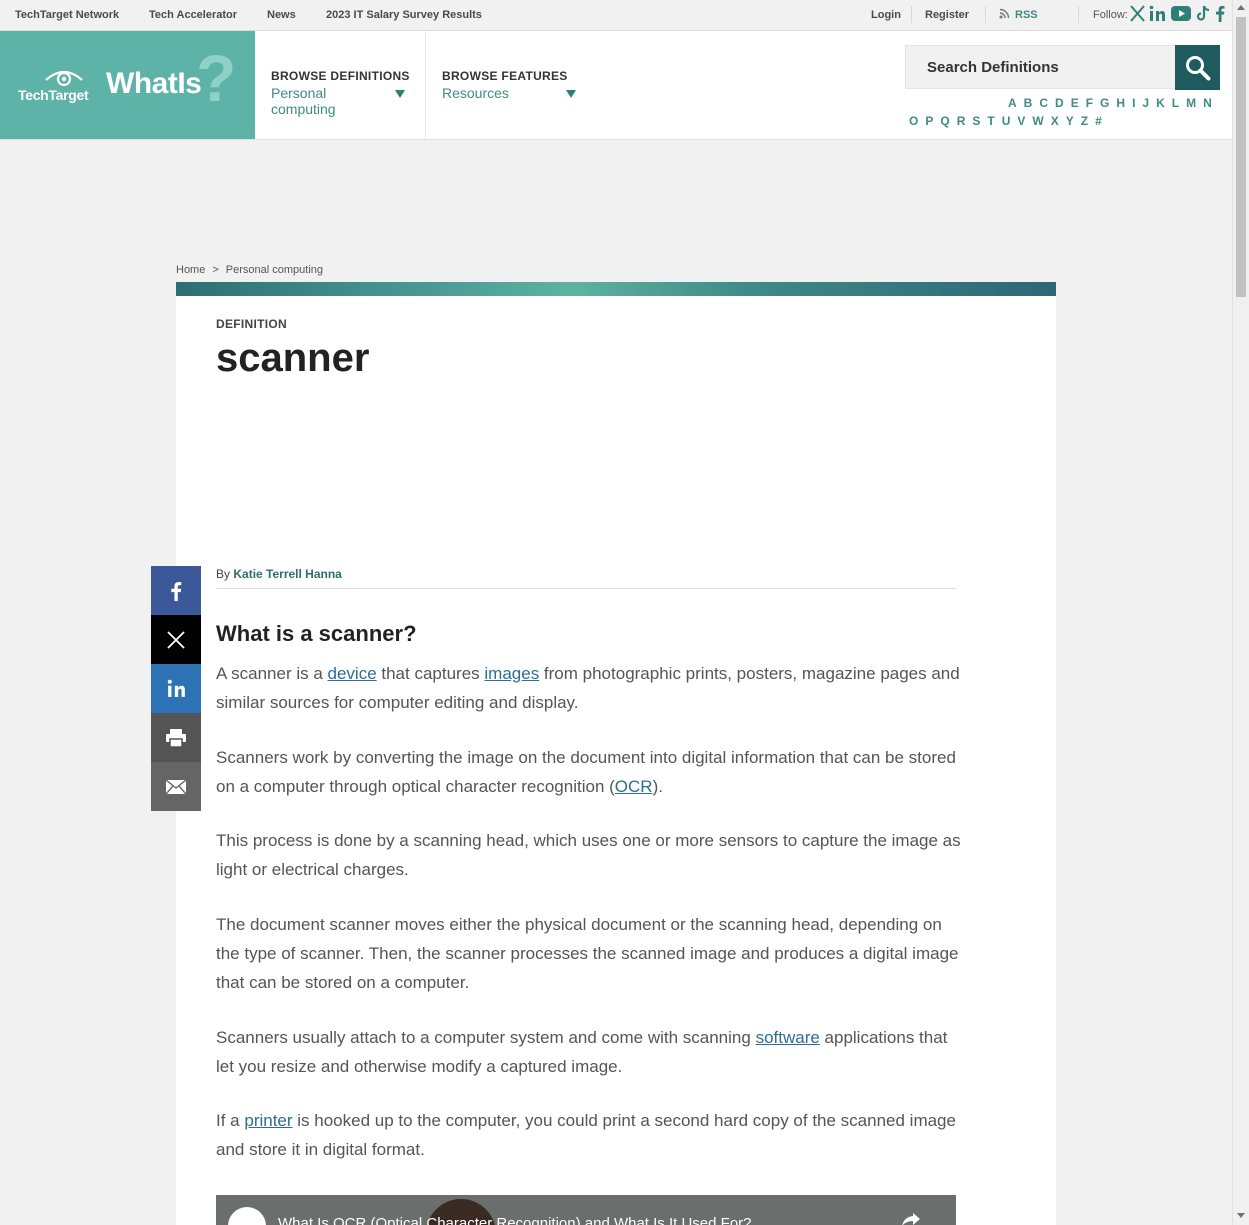 The height and width of the screenshot is (1225, 1249). What do you see at coordinates (1197, 67) in the screenshot?
I see `search-button` at bounding box center [1197, 67].